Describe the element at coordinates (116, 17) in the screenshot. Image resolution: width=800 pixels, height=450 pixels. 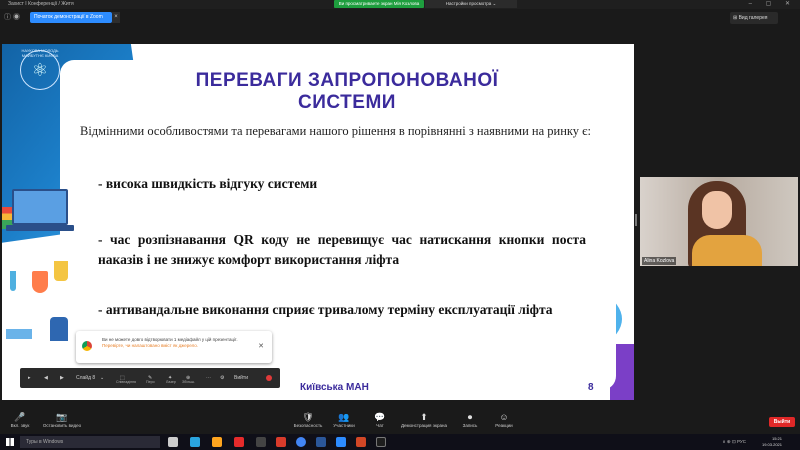
I see `share-pill-close-icon: ×` at that location.